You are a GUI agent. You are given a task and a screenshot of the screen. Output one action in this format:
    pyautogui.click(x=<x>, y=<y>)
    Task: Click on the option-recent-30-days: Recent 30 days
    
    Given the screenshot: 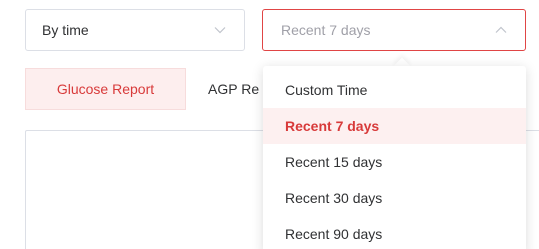 What is the action you would take?
    pyautogui.click(x=394, y=198)
    